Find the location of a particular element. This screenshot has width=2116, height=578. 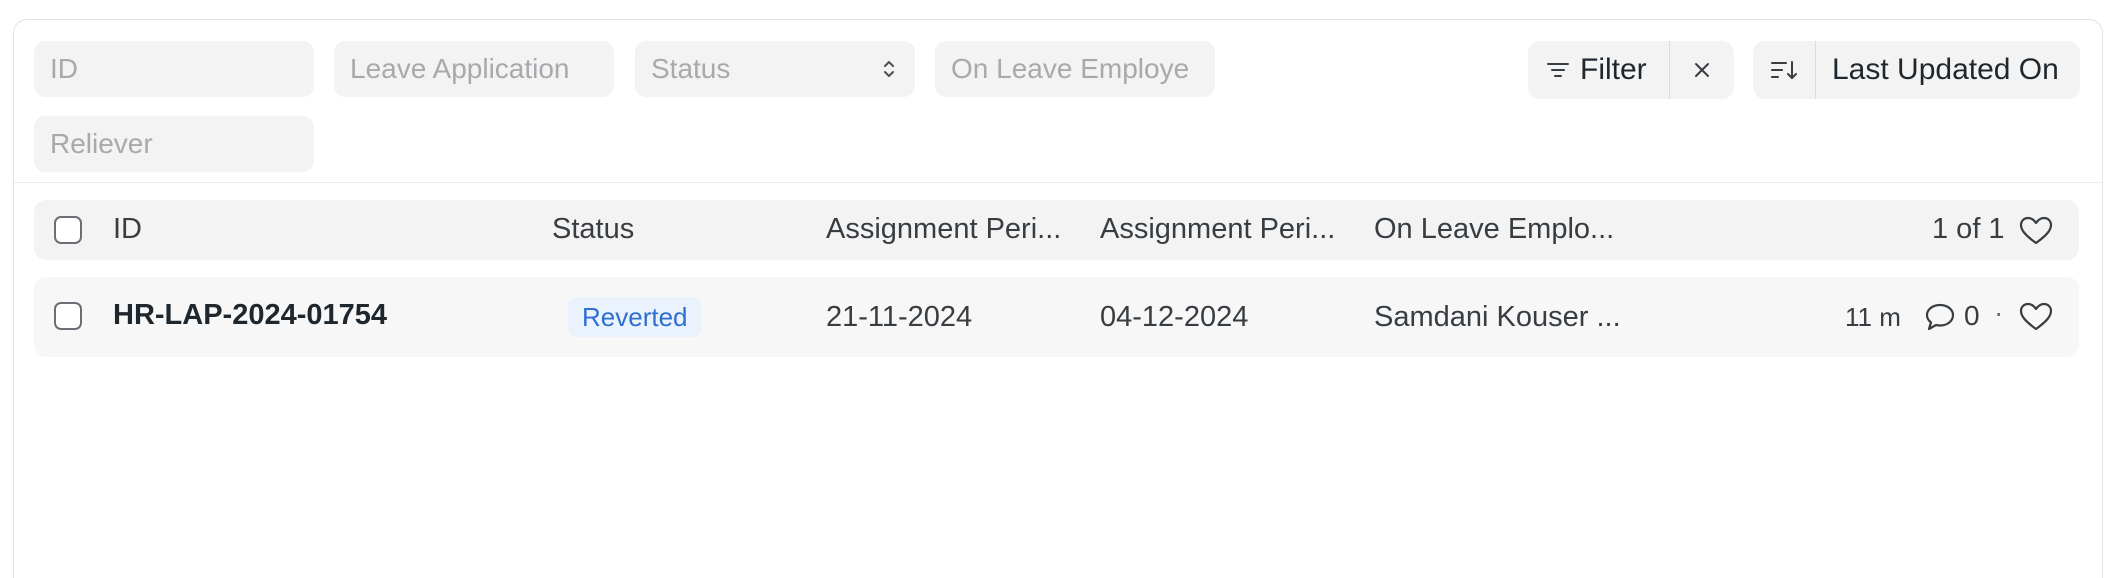

sort-button-group: Last Updated On is located at coordinates (1916, 70).